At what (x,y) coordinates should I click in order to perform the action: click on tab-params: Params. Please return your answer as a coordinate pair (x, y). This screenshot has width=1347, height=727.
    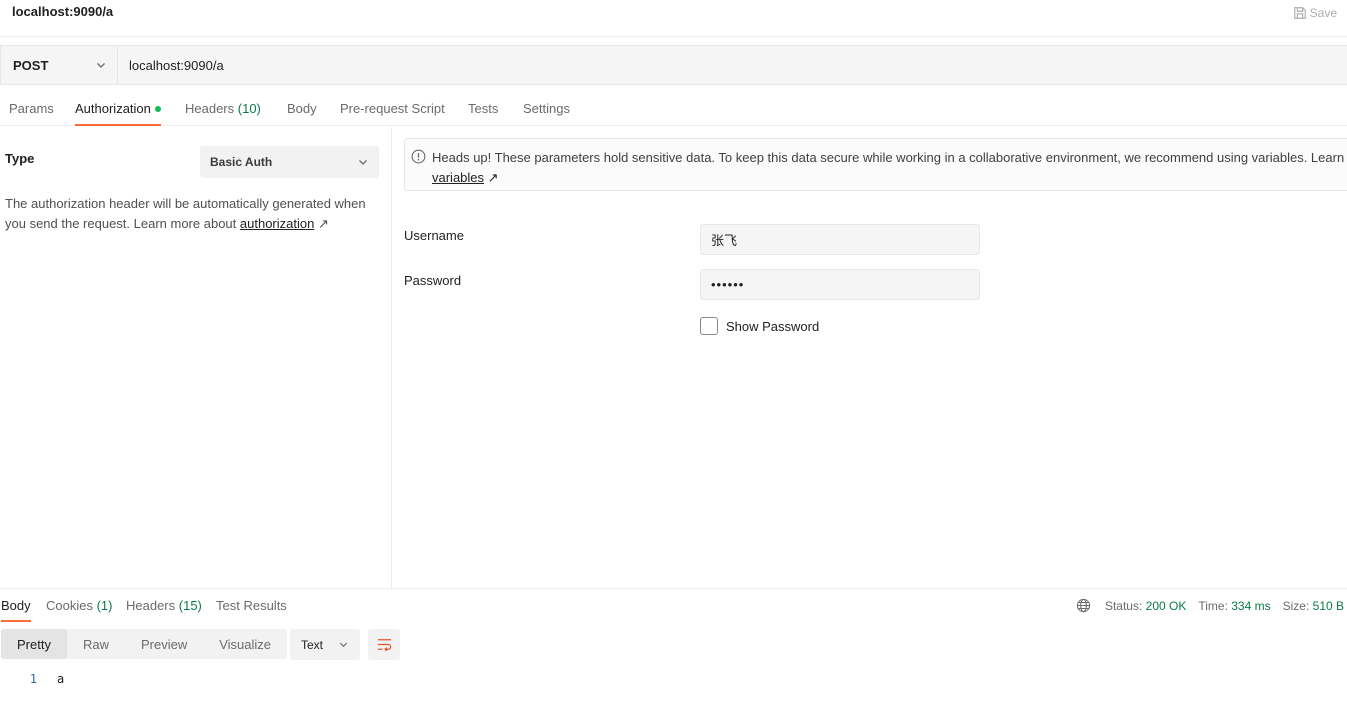
    Looking at the image, I should click on (31, 113).